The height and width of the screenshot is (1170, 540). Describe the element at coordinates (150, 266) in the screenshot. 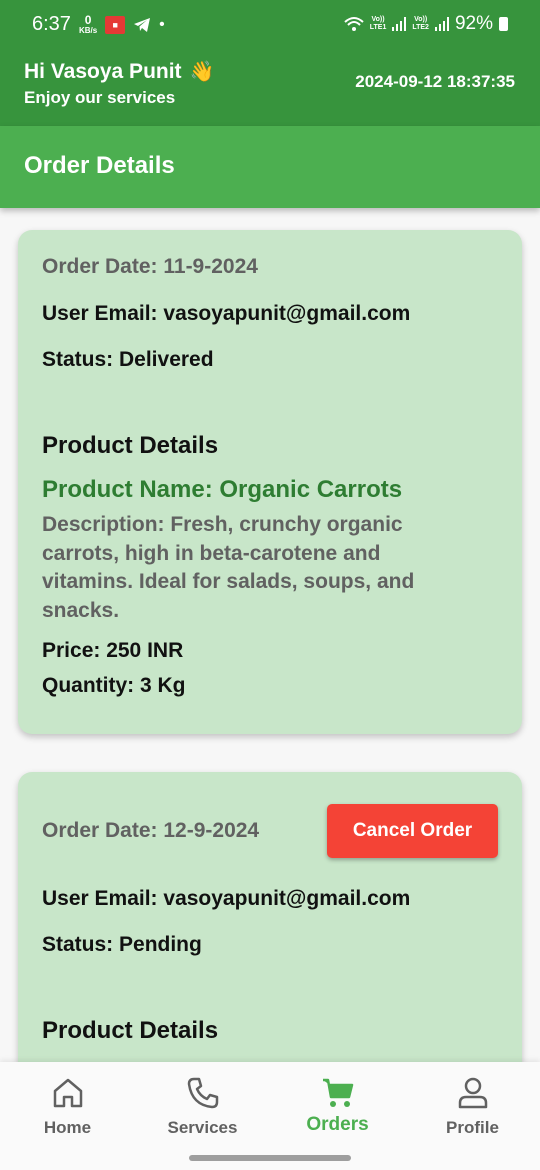

I see `order-date: Order Date: 11-9-2024` at that location.